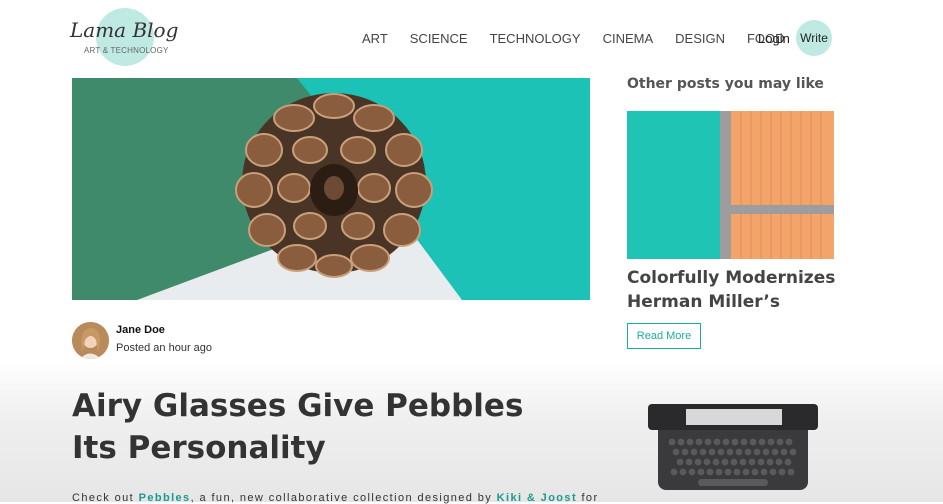  I want to click on pebbles-link: Pebbles, so click(165, 498).